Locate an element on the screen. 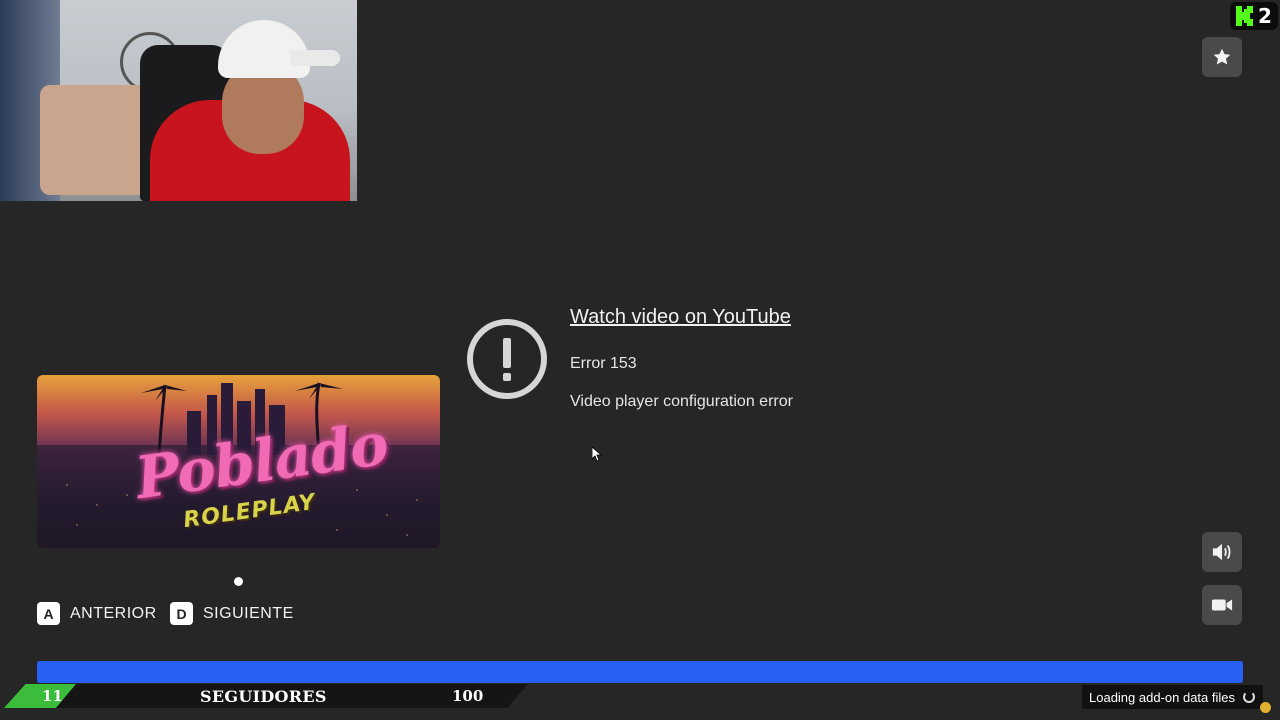  mouse-cursor-icon is located at coordinates (597, 454).